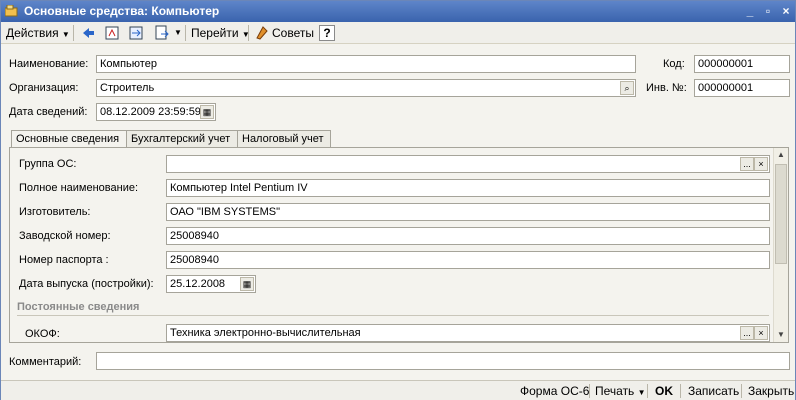 This screenshot has width=796, height=400. I want to click on name-label: Наименование:, so click(49, 64).